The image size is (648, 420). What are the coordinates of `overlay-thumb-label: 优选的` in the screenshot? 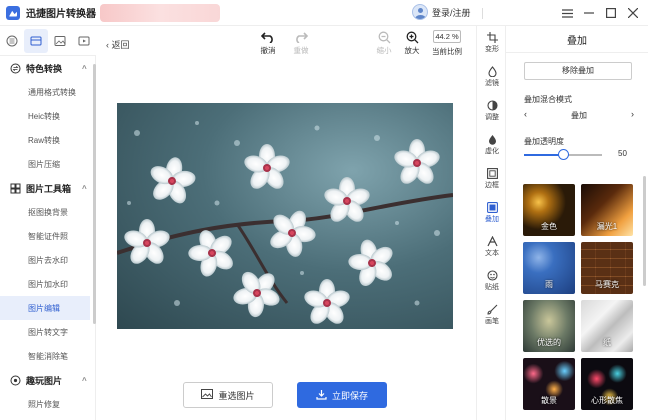 It's located at (549, 342).